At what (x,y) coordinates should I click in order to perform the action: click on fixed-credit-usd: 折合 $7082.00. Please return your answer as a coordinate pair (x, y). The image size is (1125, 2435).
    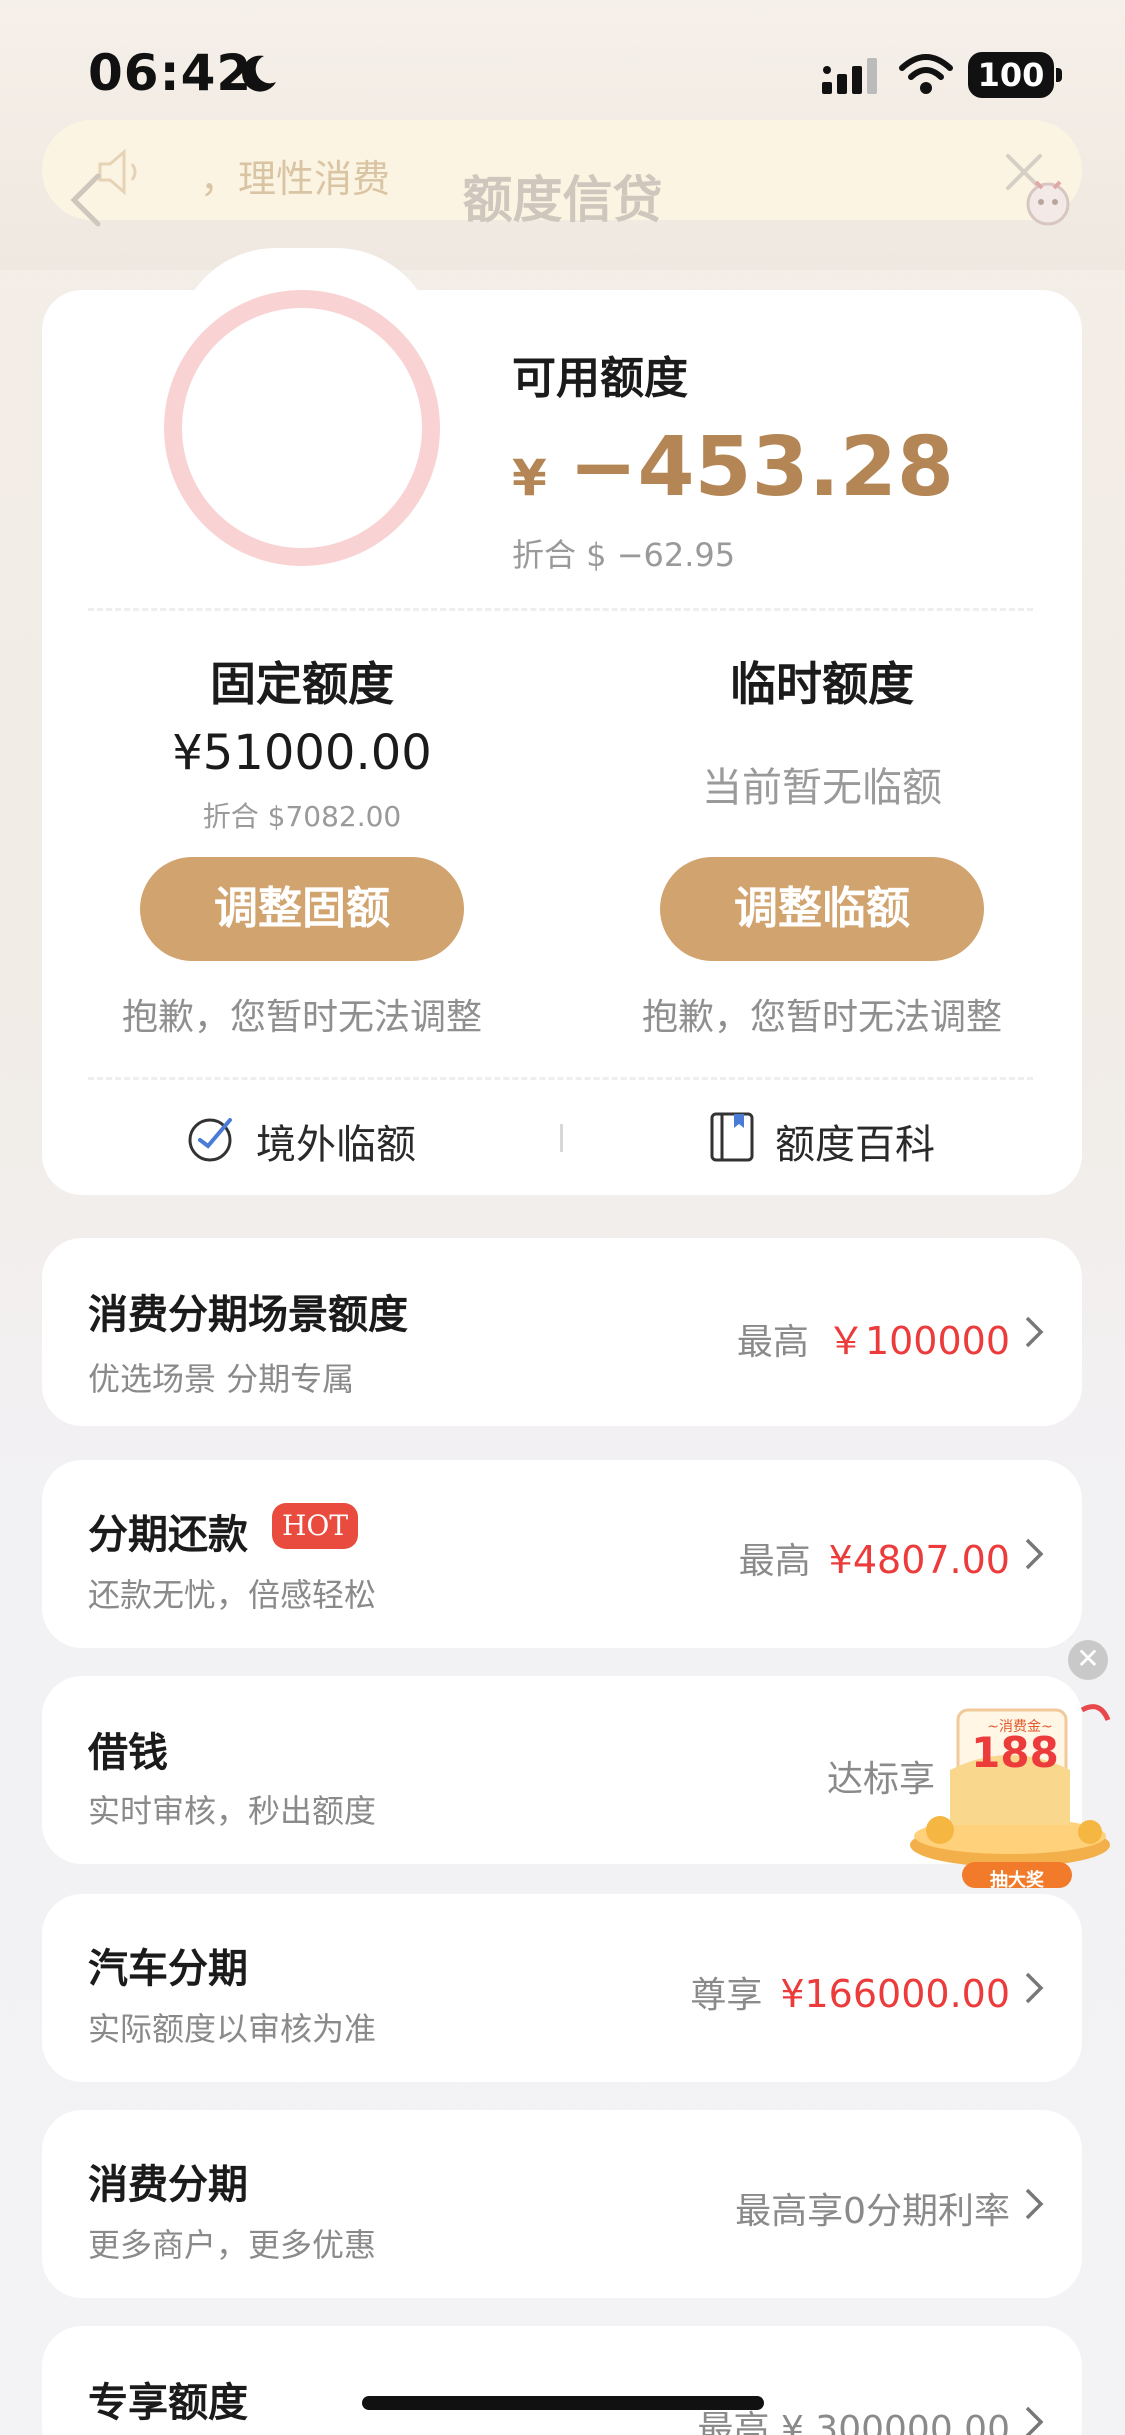
    Looking at the image, I should click on (302, 816).